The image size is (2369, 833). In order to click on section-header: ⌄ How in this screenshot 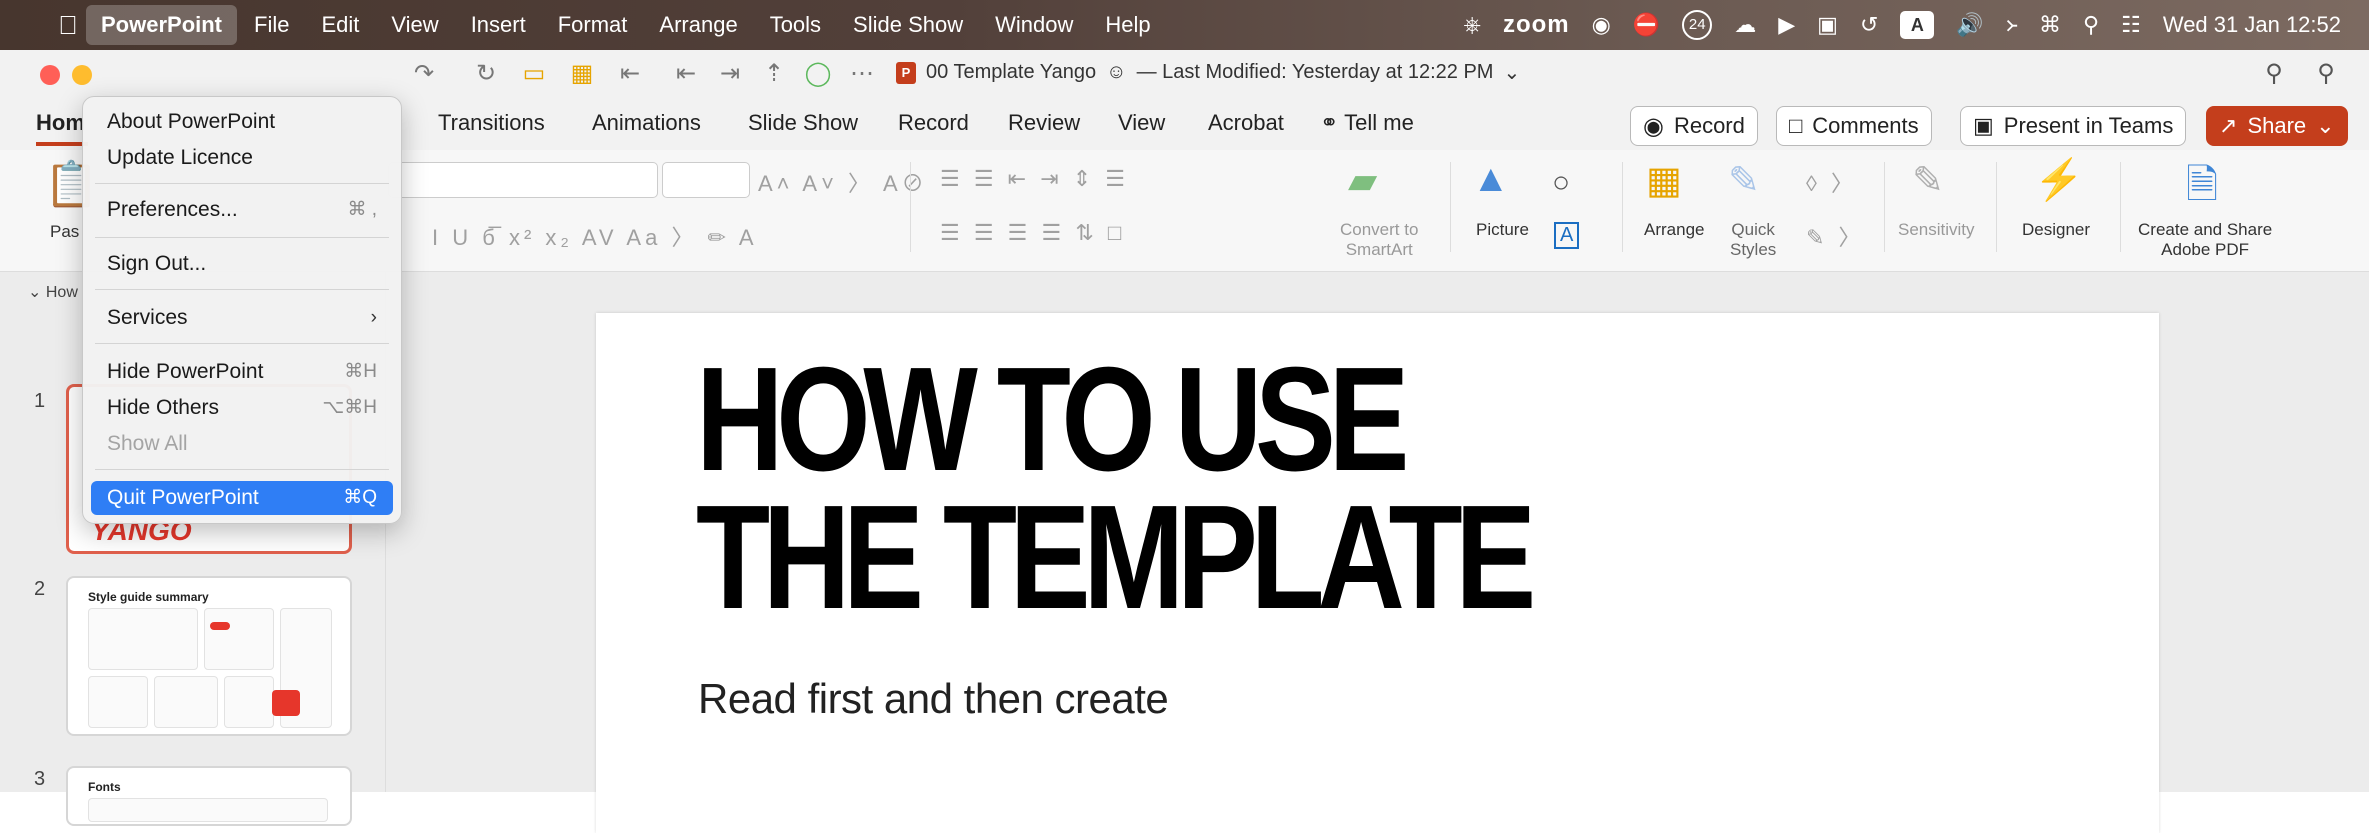, I will do `click(53, 292)`.